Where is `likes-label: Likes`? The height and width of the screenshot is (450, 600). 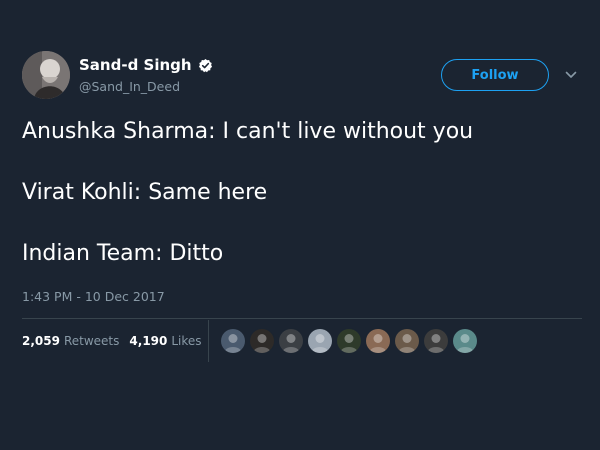
likes-label: Likes is located at coordinates (186, 341).